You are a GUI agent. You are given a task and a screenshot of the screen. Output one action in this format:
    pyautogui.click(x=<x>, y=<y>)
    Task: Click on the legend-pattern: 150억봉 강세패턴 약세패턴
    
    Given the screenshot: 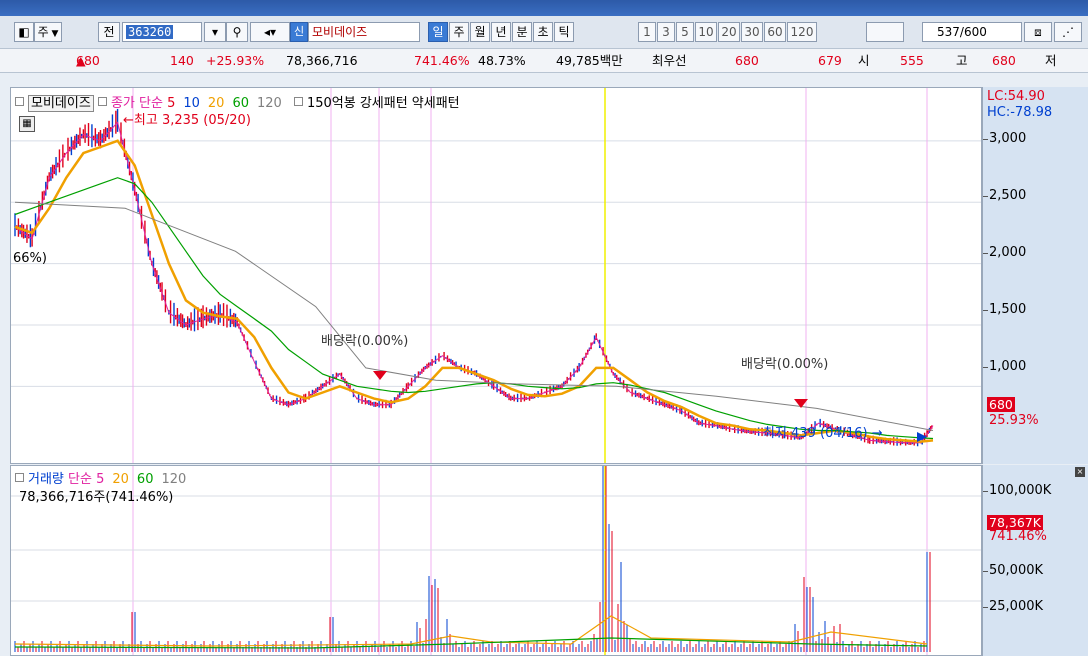 What is the action you would take?
    pyautogui.click(x=383, y=103)
    